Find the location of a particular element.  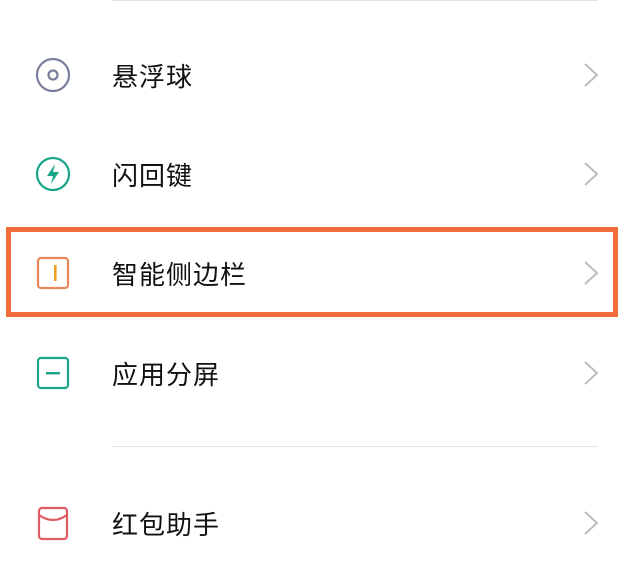

floating-ball-icon is located at coordinates (53, 75).